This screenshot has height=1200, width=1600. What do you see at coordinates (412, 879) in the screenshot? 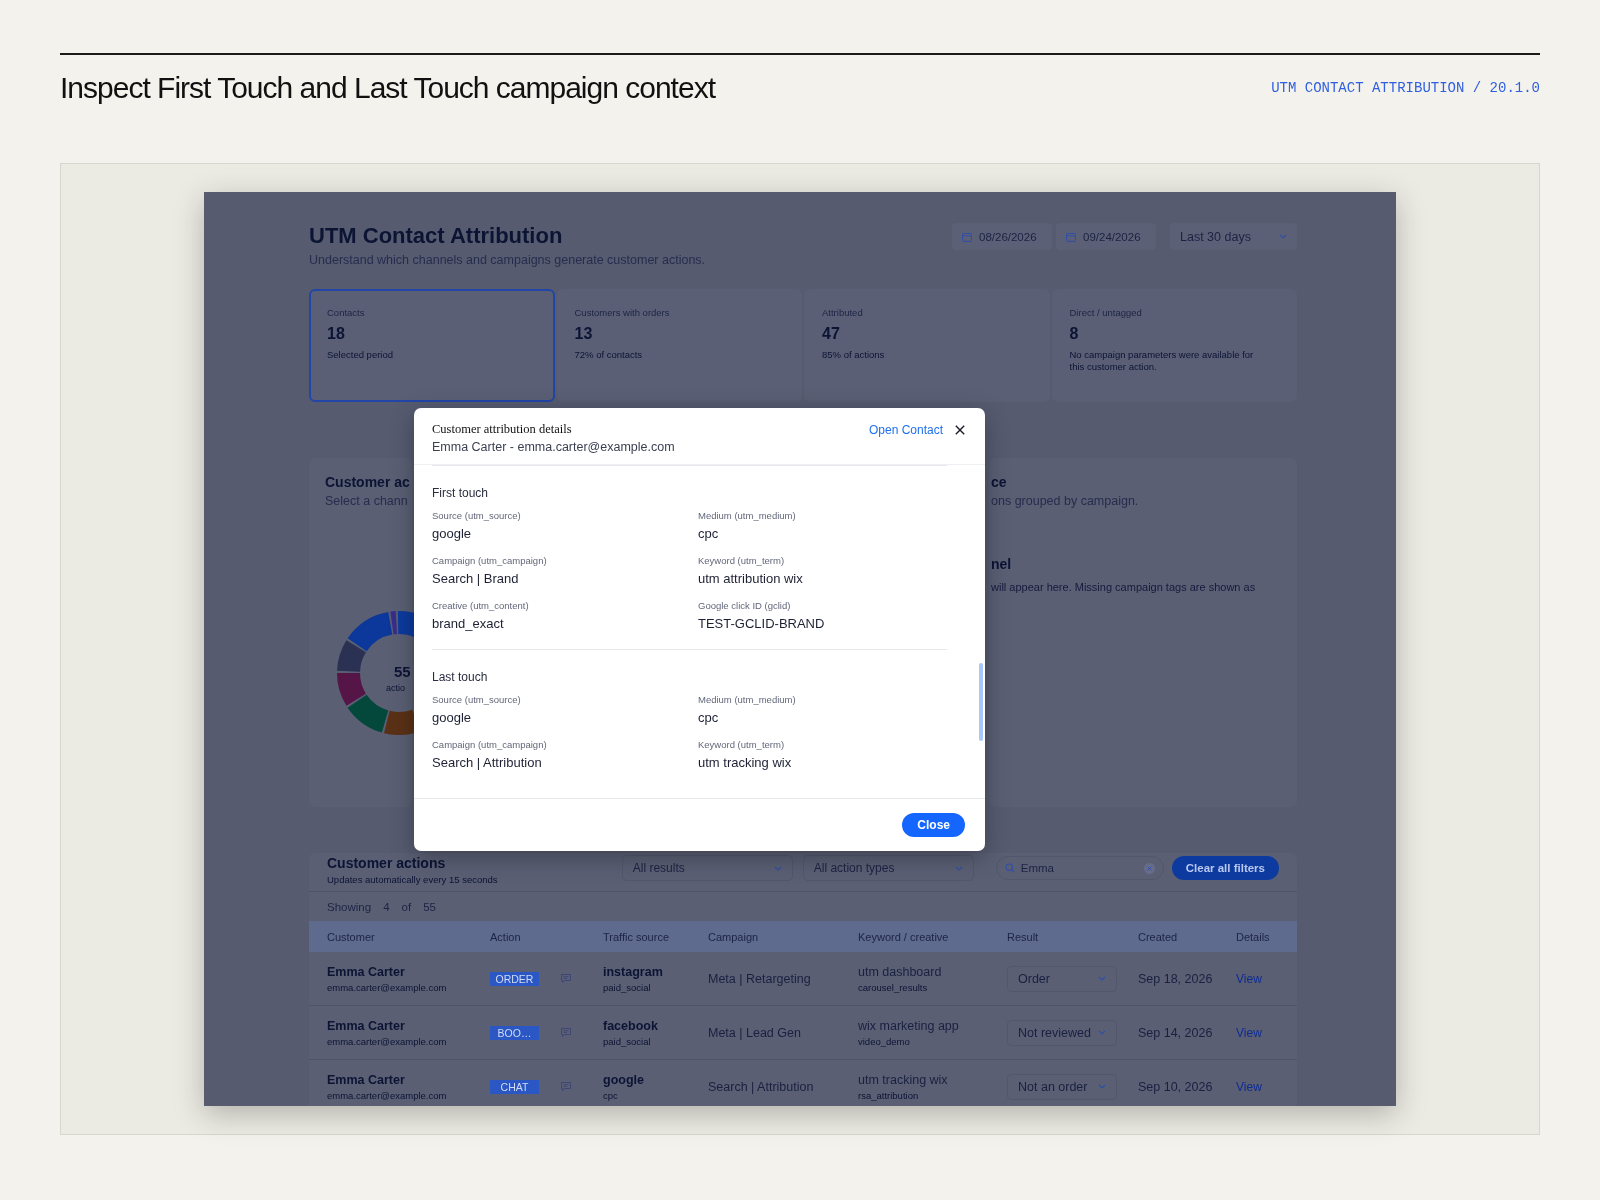
I see `panel-subtitle: Updates automatically every 15 seconds` at bounding box center [412, 879].